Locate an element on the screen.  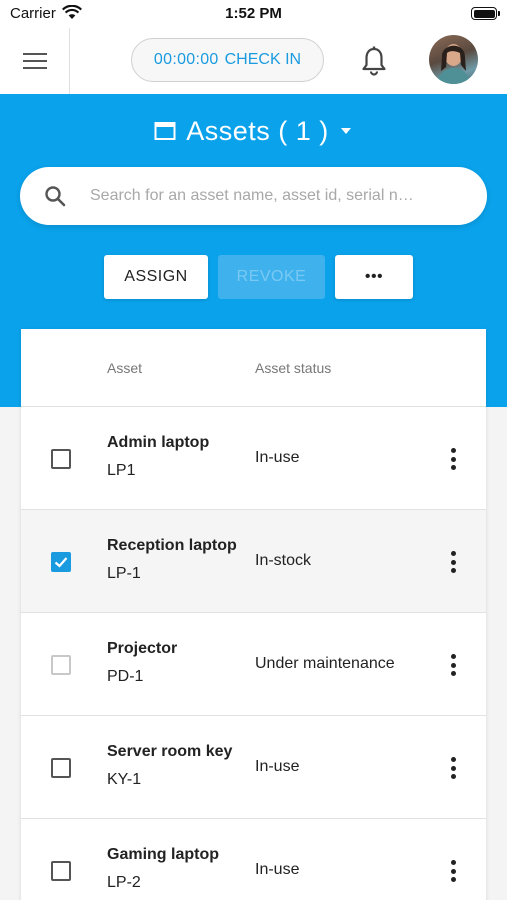
column-header-asset: Asset is located at coordinates (124, 368).